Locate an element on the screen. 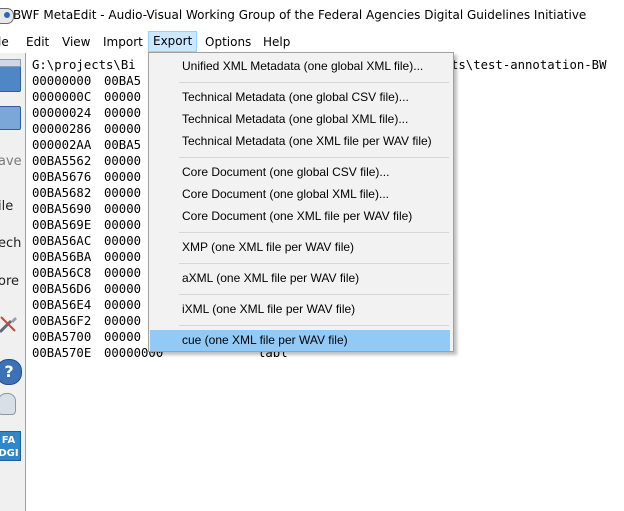 The height and width of the screenshot is (511, 624). menu-export: Export is located at coordinates (173, 41).